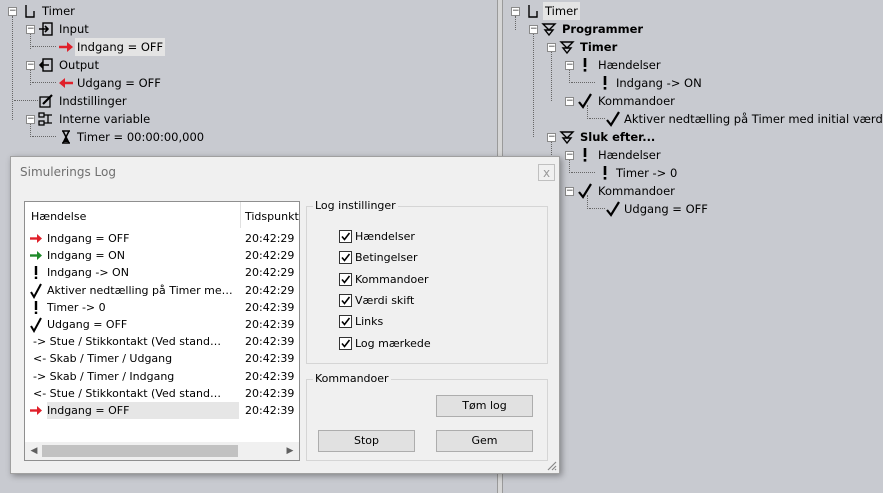 The height and width of the screenshot is (493, 883). What do you see at coordinates (58, 217) in the screenshot?
I see `column-header-event: Hændelse` at bounding box center [58, 217].